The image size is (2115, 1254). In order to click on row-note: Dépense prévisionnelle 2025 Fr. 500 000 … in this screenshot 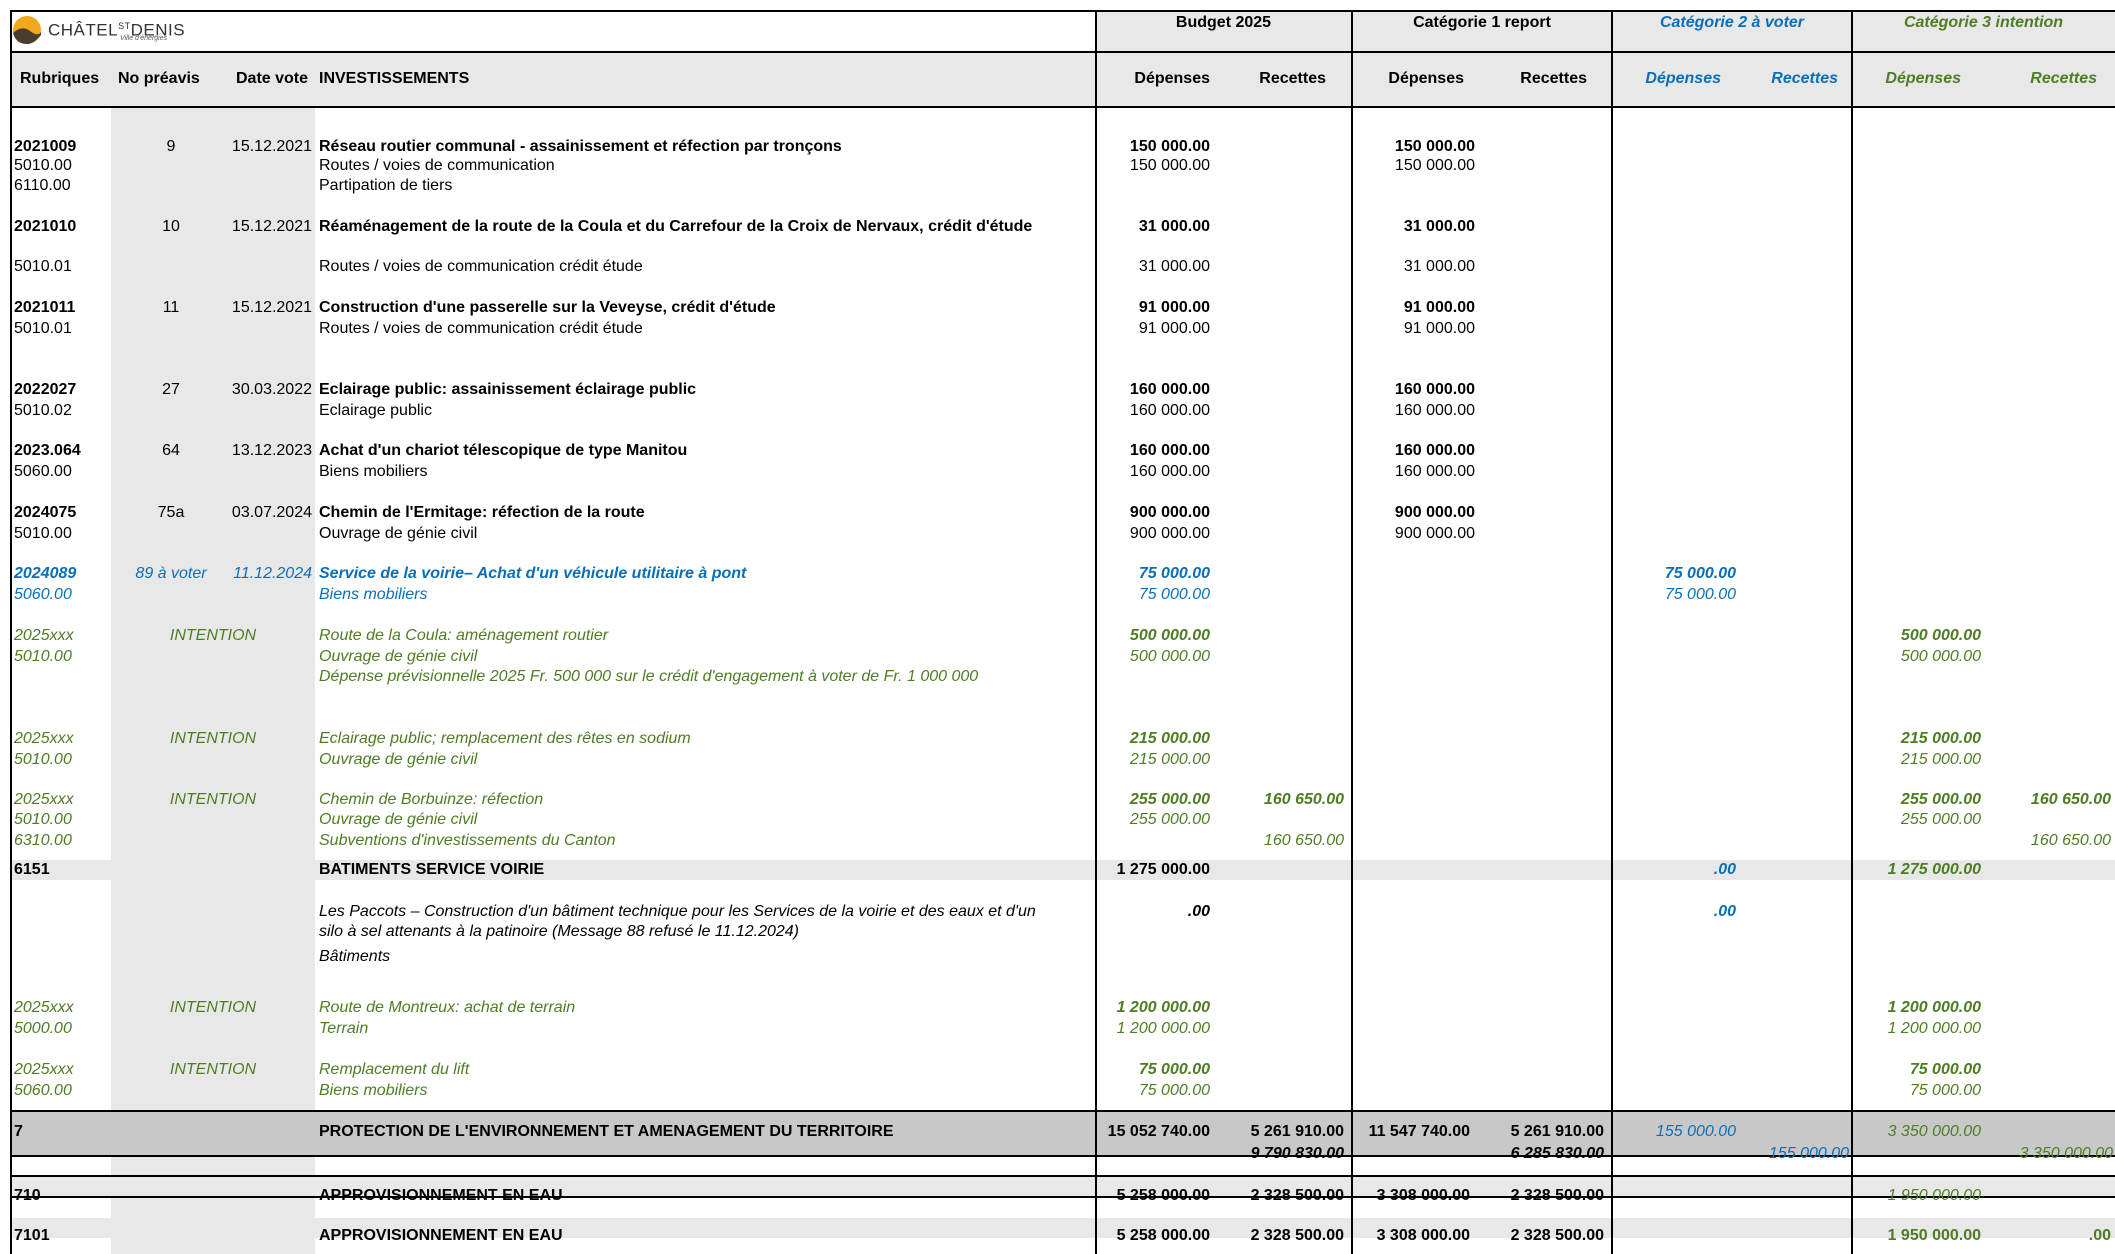, I will do `click(649, 676)`.